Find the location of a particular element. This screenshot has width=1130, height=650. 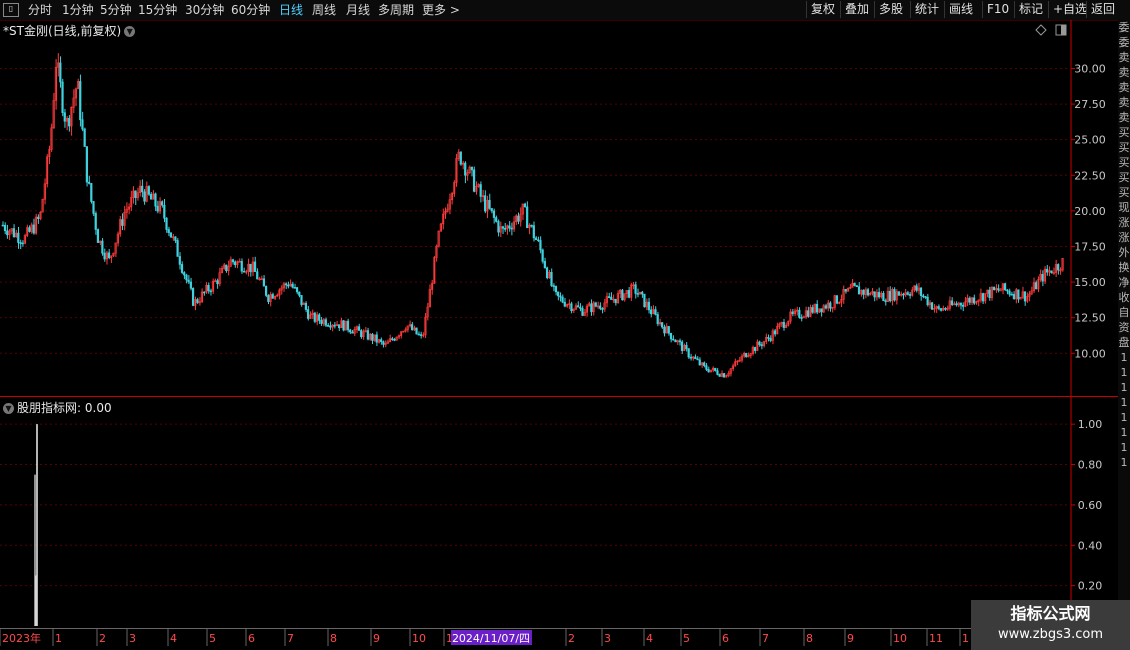

right-column-char: 资 is located at coordinates (1124, 327).